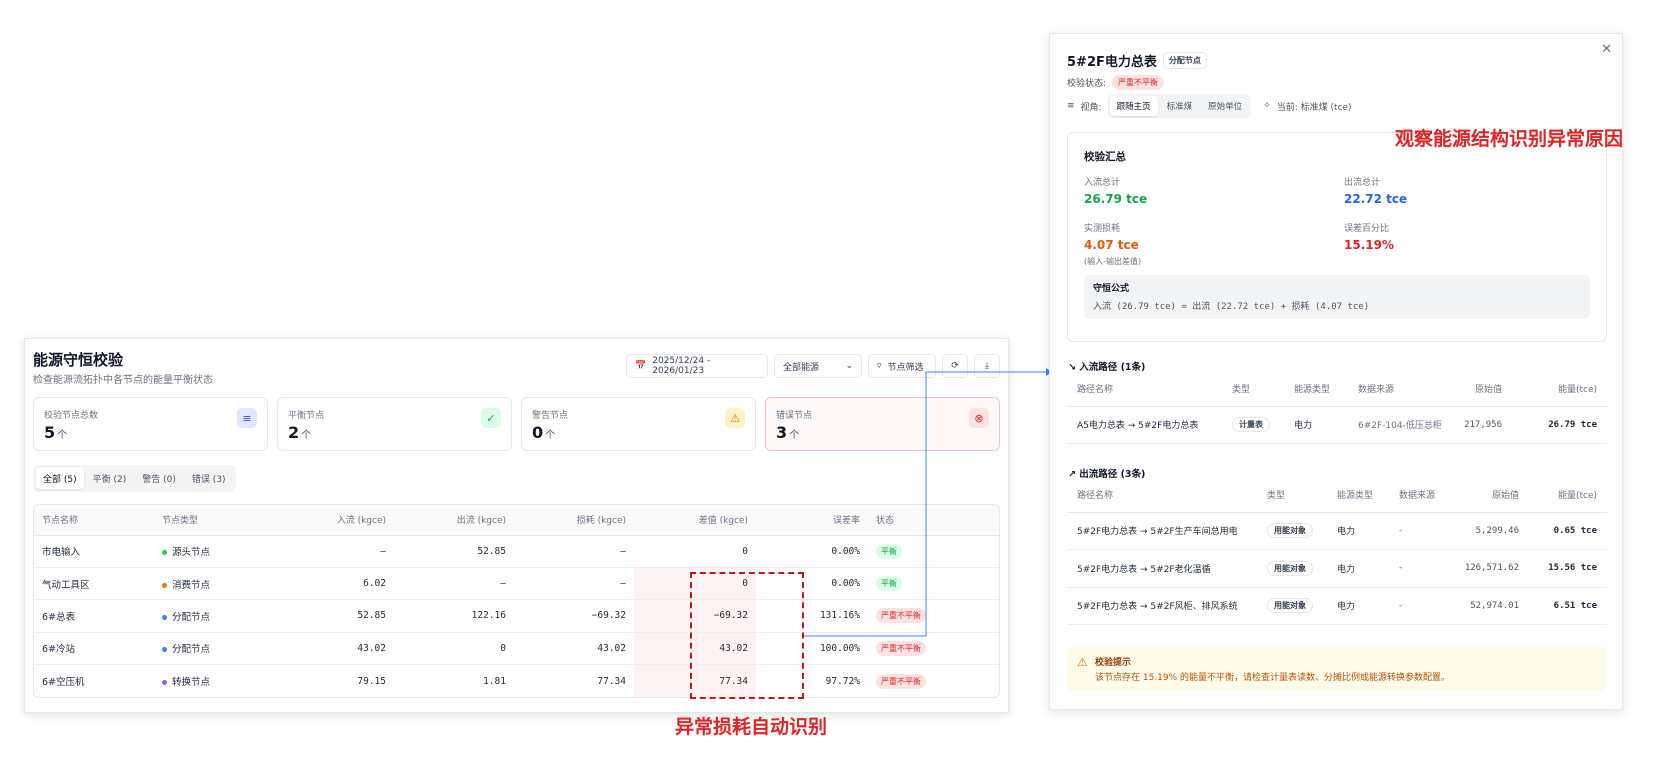  What do you see at coordinates (905, 367) in the screenshot?
I see `node-filter-label: 节点筛选` at bounding box center [905, 367].